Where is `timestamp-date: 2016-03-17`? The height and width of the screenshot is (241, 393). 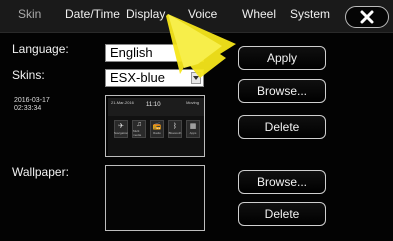 timestamp-date: 2016-03-17 is located at coordinates (32, 100).